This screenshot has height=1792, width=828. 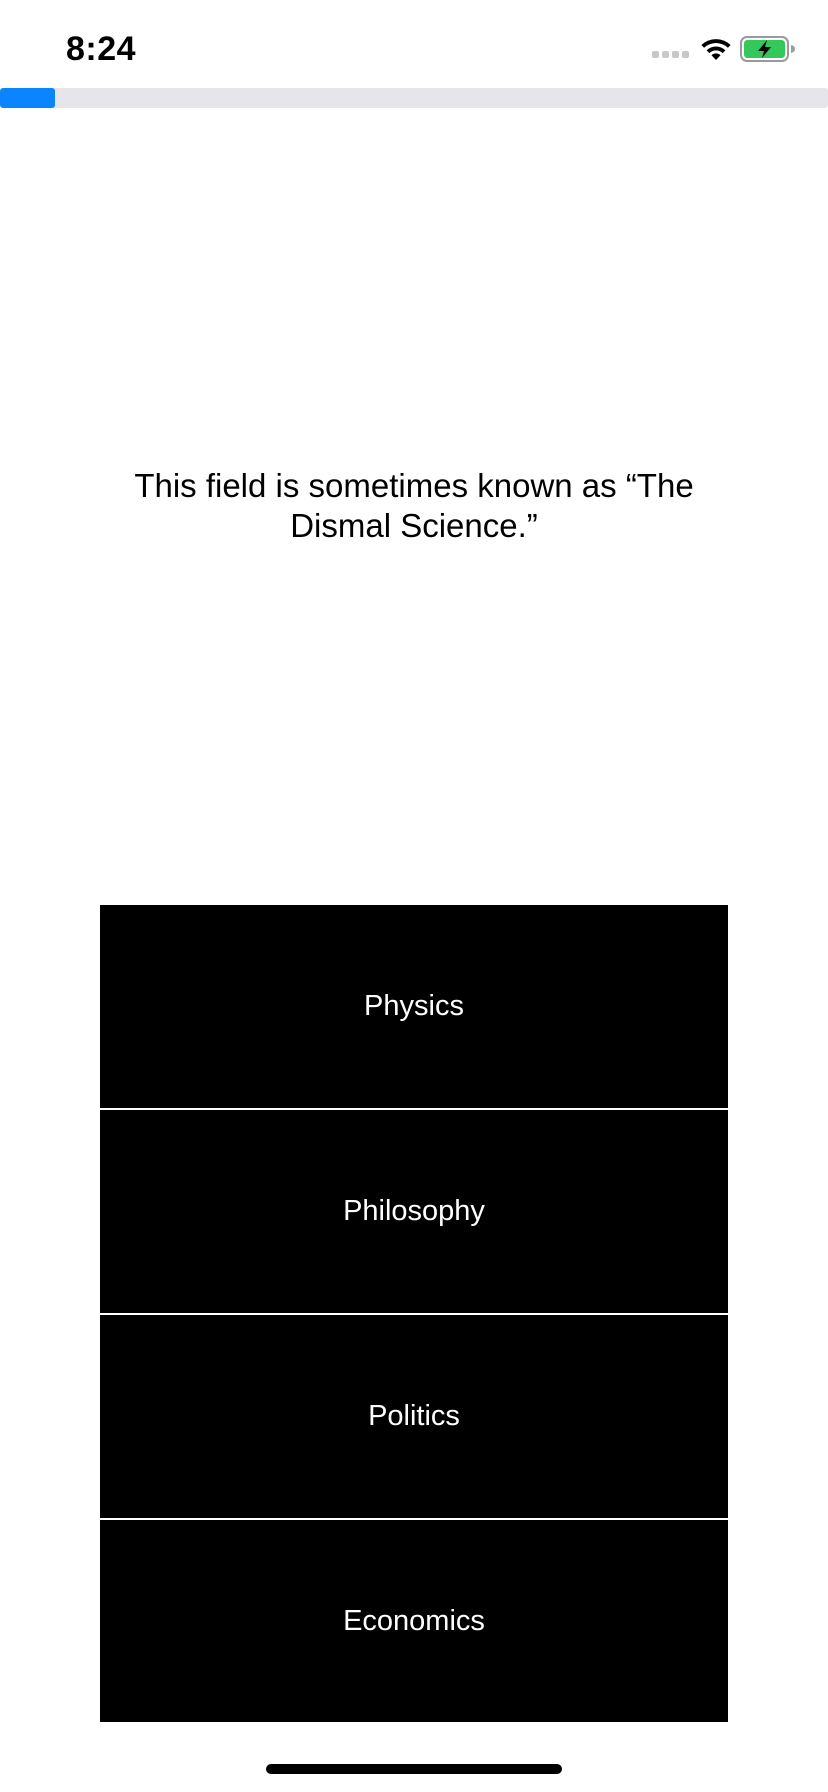 I want to click on quiz-progress-fill, so click(x=28, y=98).